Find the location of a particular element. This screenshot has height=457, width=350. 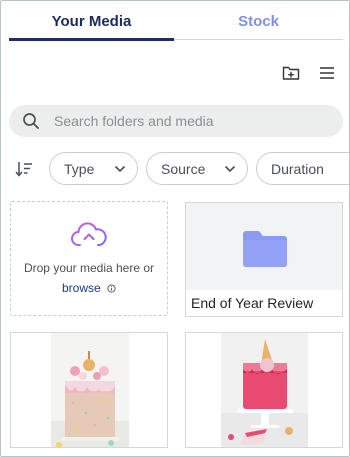

folder-plus-icon is located at coordinates (291, 73).